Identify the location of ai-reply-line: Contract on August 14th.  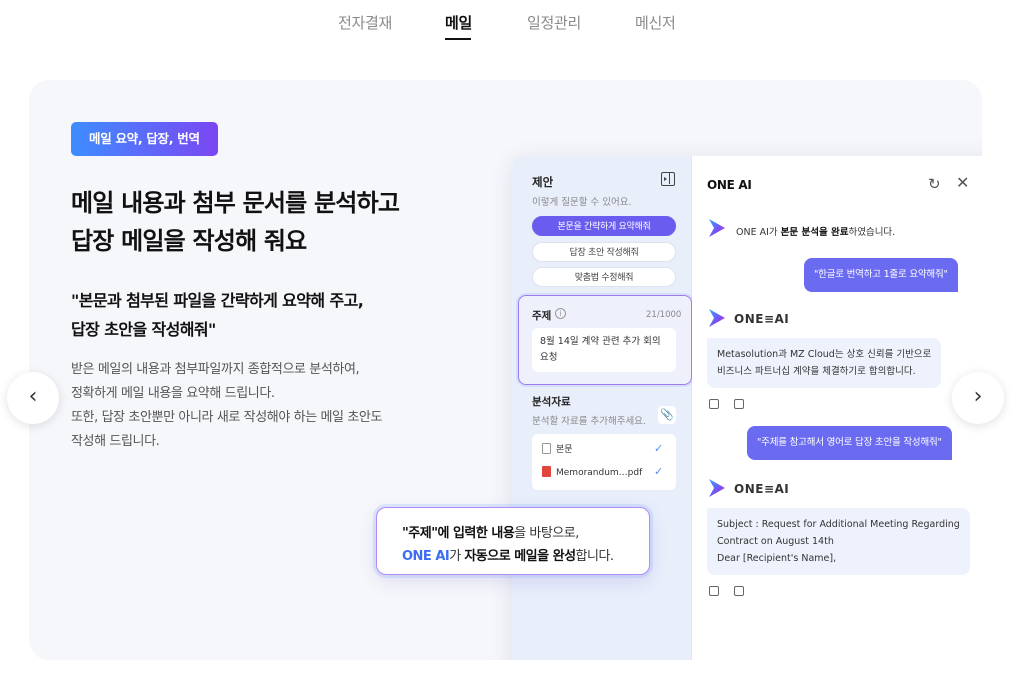
(775, 541).